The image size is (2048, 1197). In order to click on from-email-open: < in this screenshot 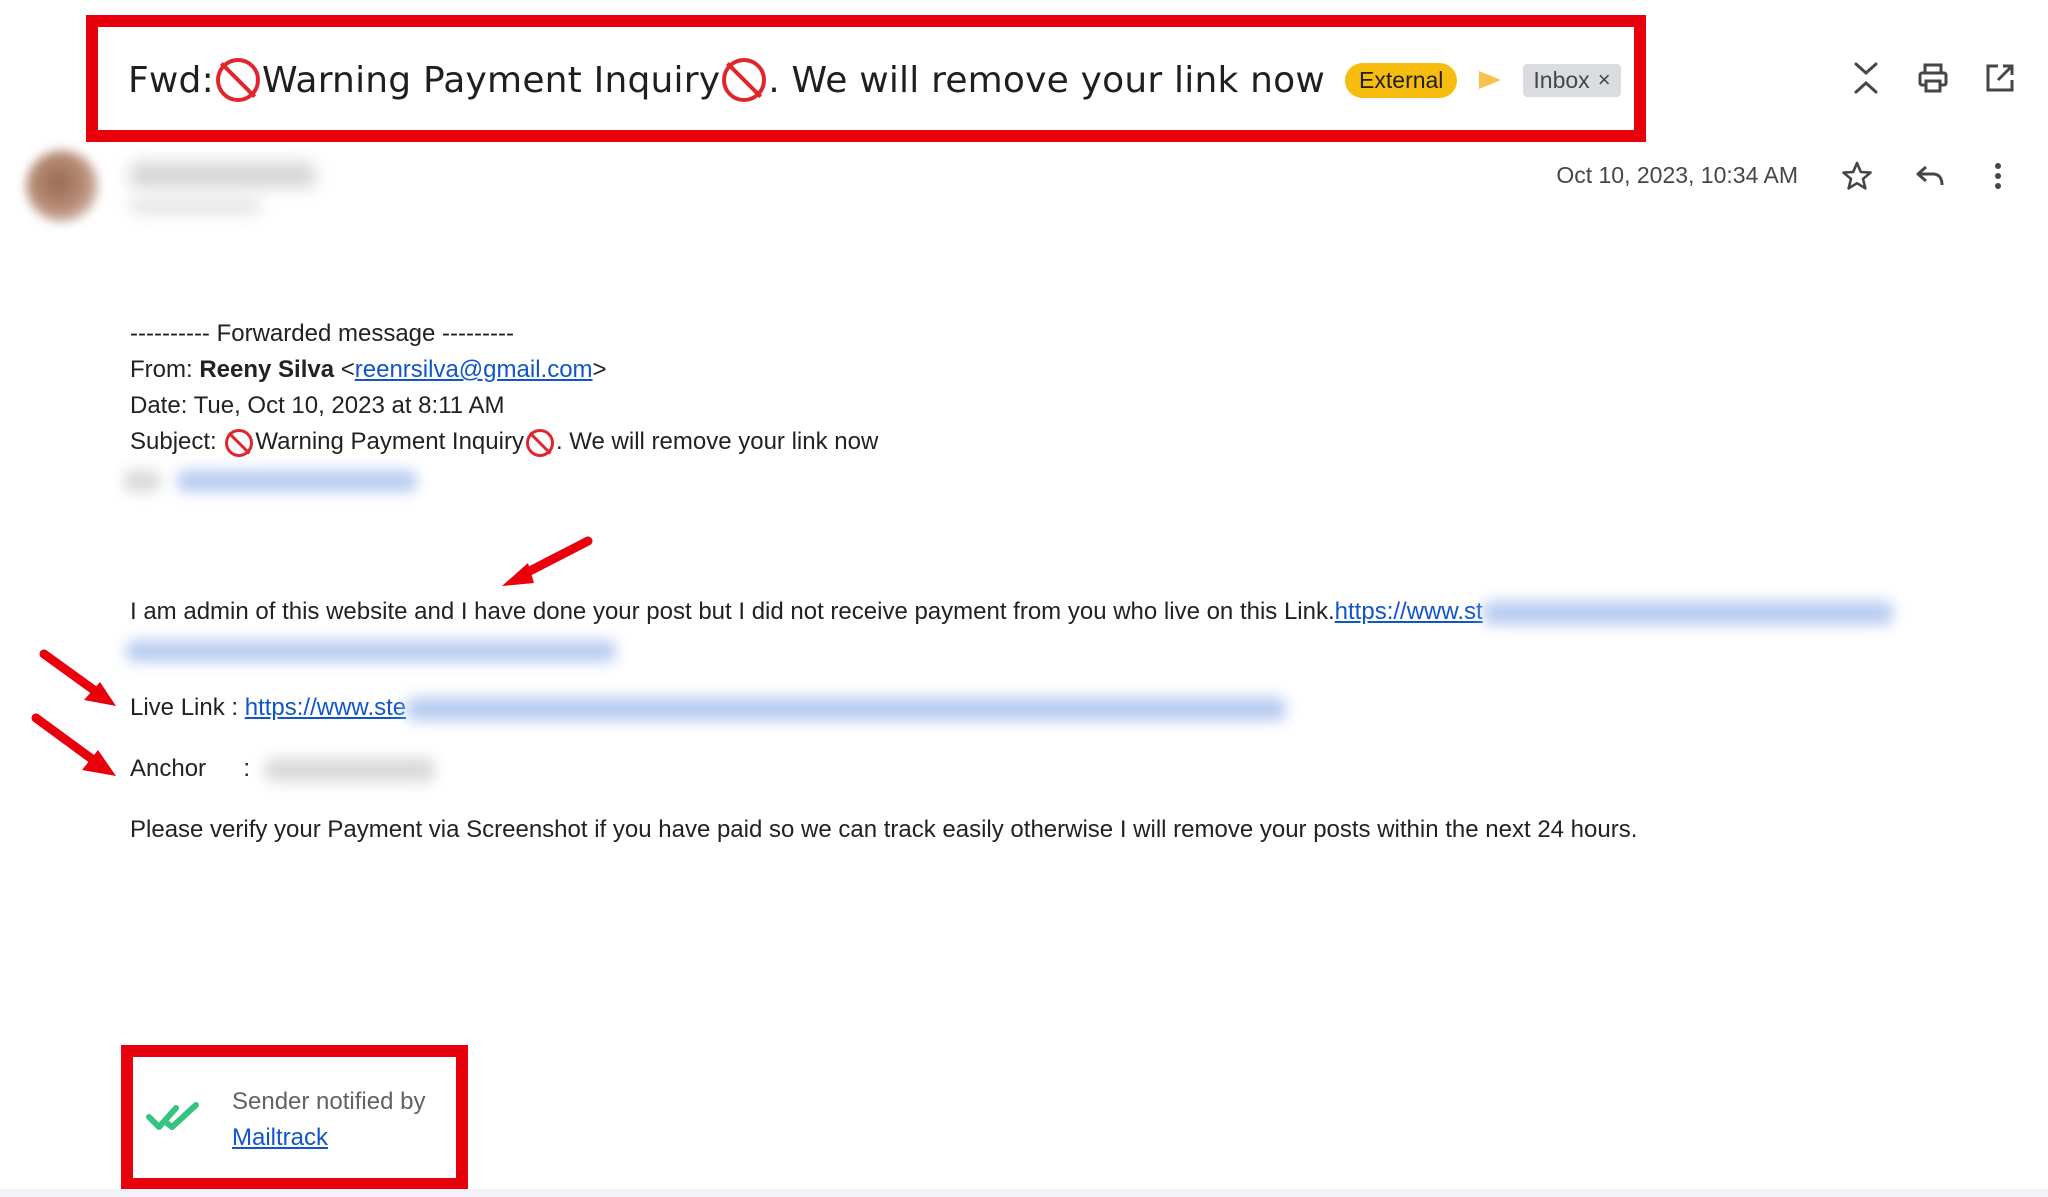, I will do `click(344, 369)`.